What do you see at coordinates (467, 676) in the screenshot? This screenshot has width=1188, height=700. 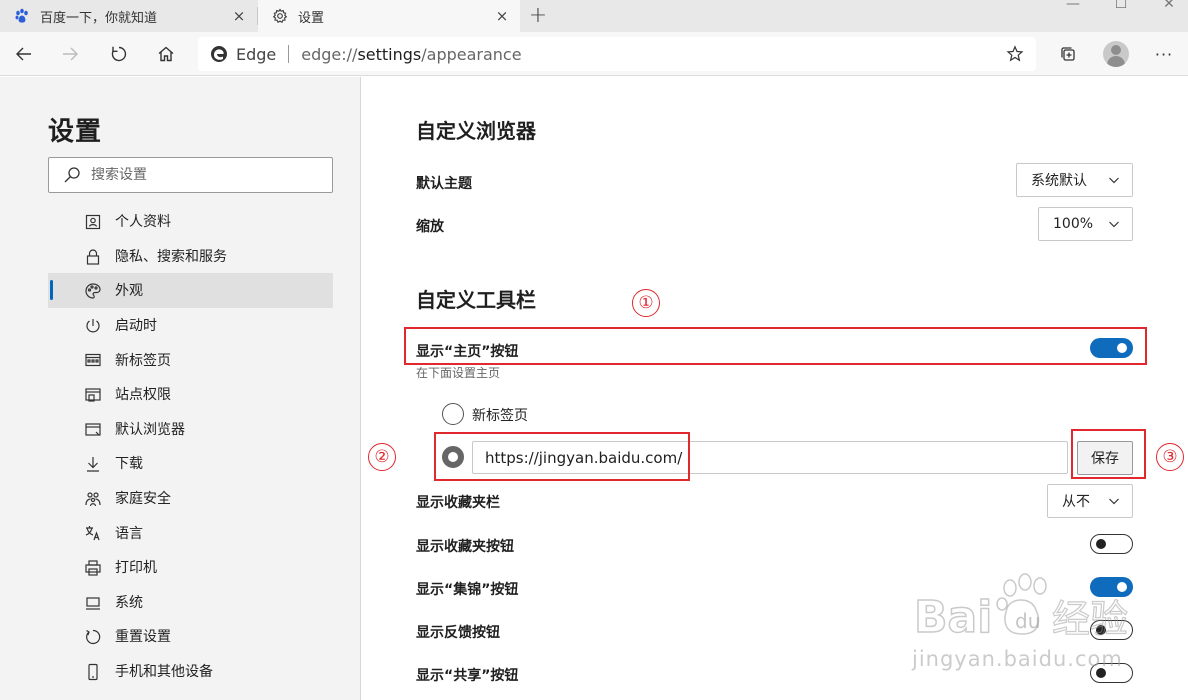 I see `share-label: 显示“共享”按钮` at bounding box center [467, 676].